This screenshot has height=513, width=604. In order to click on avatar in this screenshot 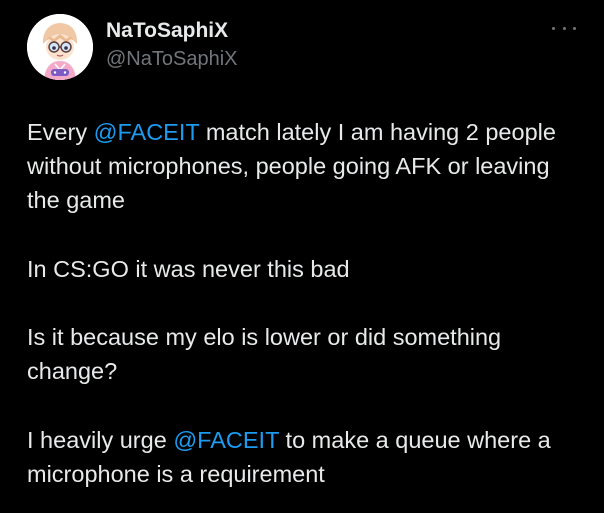, I will do `click(60, 47)`.